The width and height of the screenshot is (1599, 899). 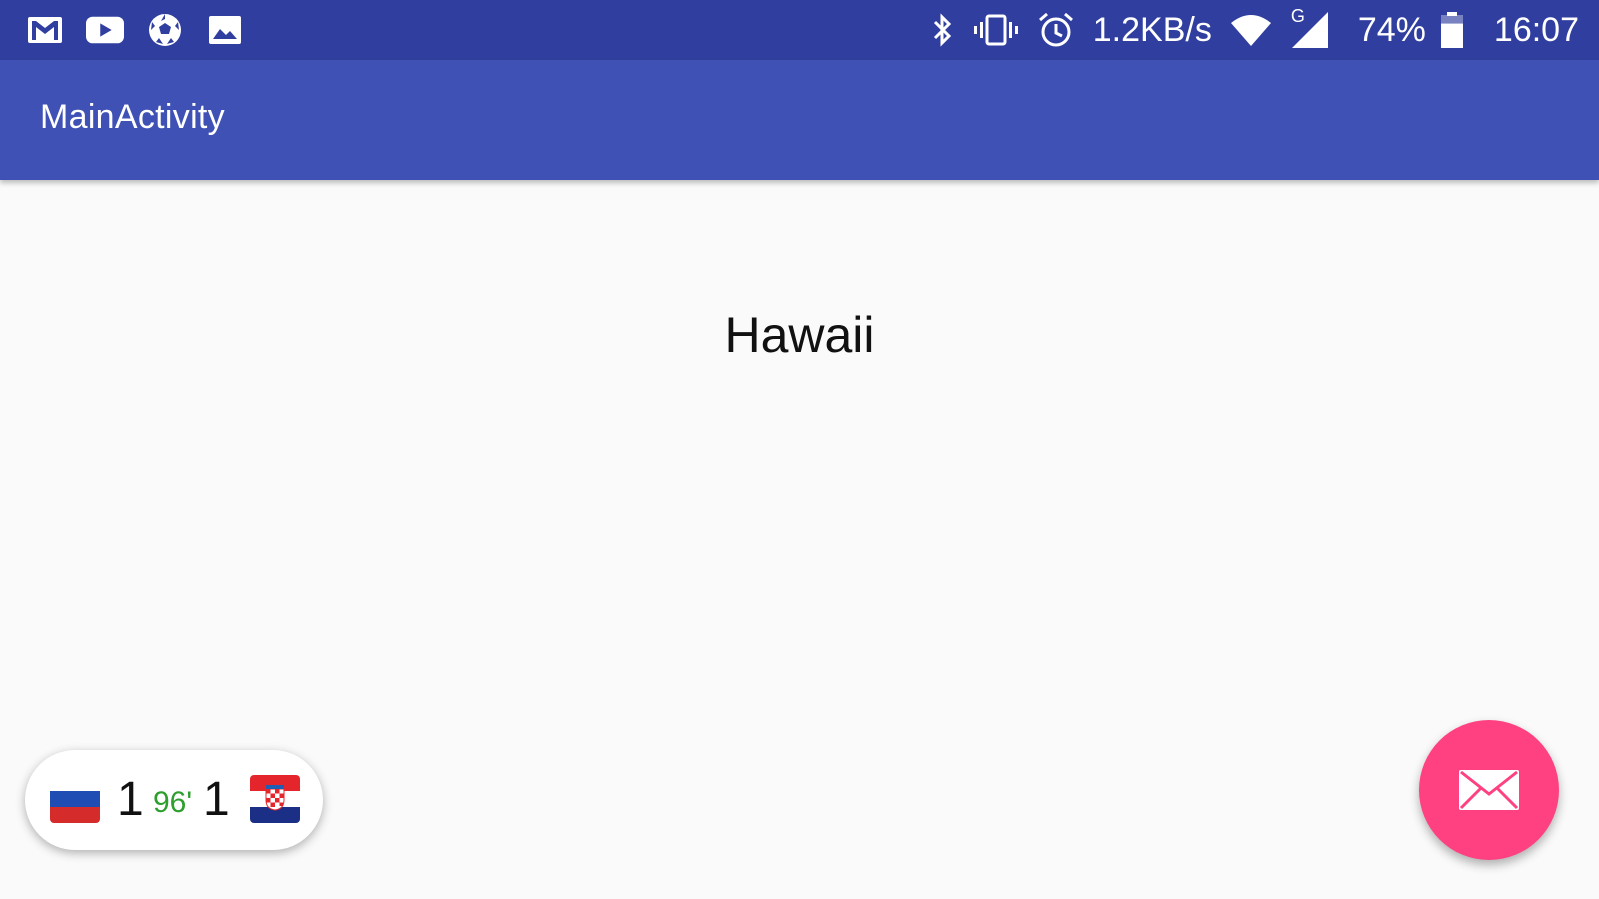 I want to click on soccer-ball-icon, so click(x=165, y=30).